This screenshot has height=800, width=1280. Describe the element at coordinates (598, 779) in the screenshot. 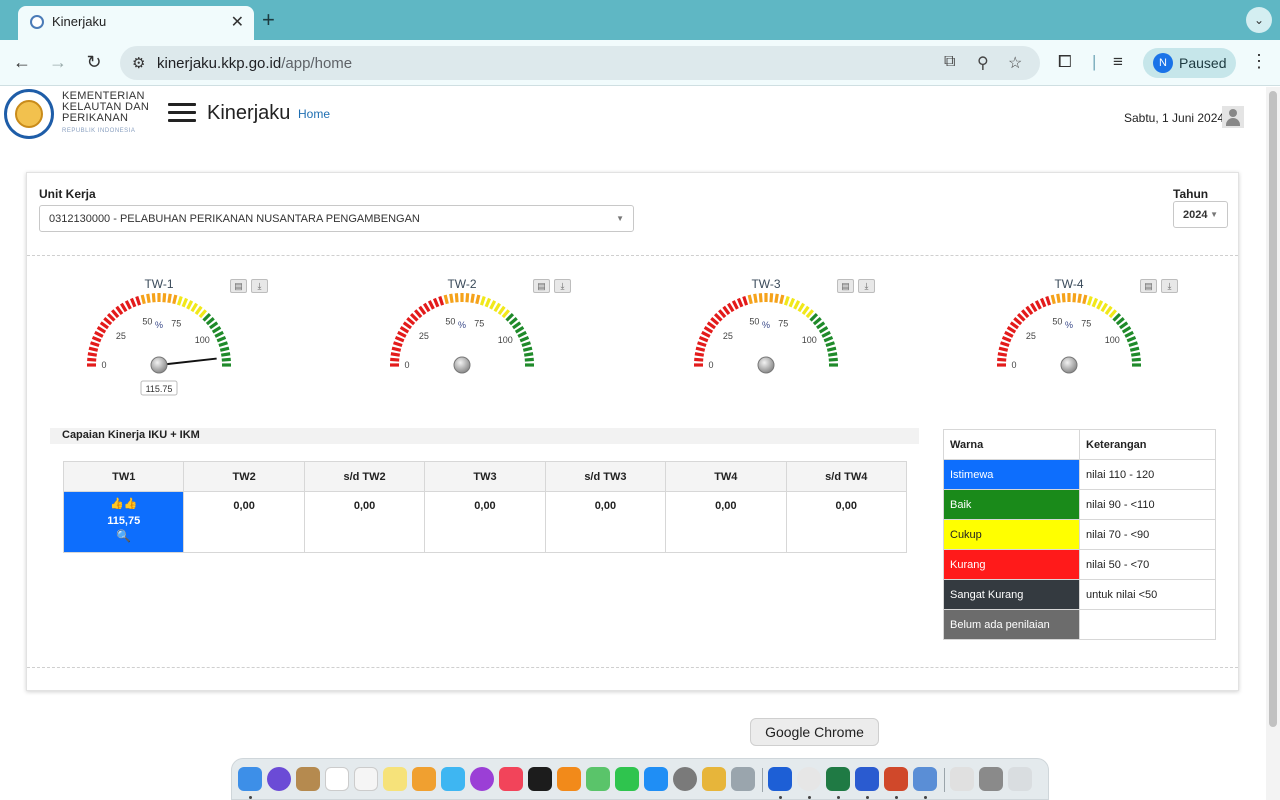

I see `maps-icon` at that location.